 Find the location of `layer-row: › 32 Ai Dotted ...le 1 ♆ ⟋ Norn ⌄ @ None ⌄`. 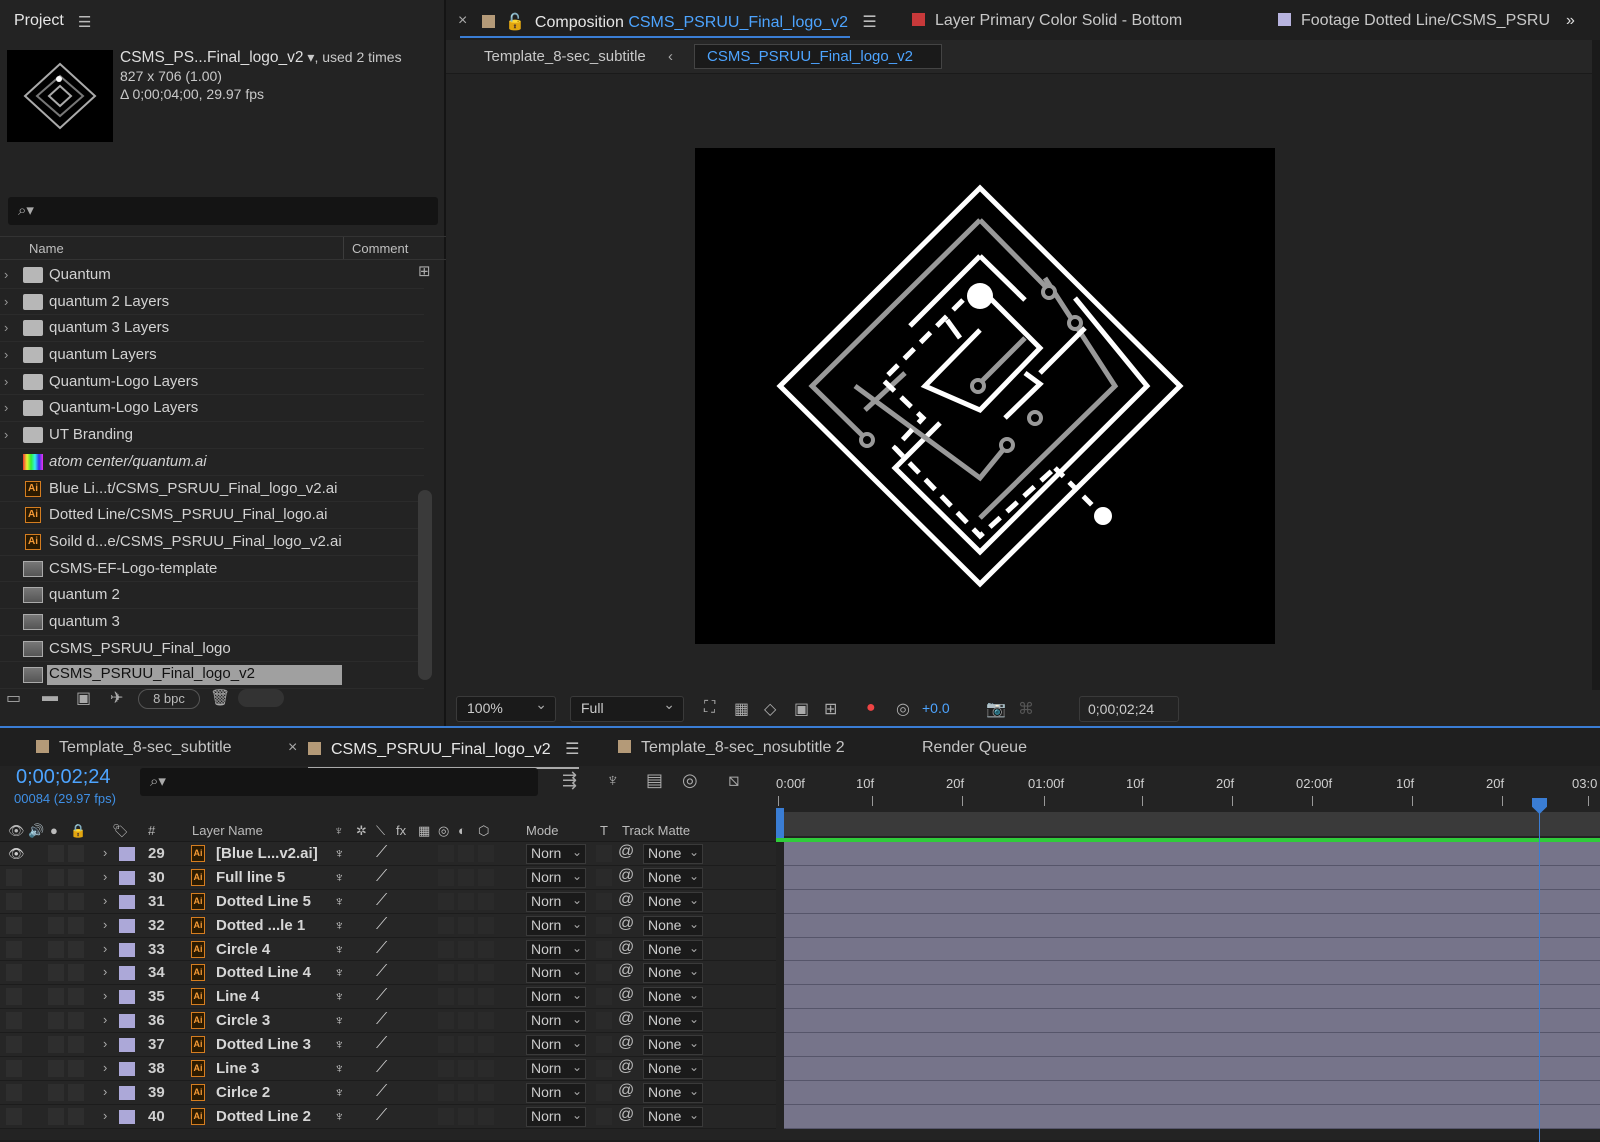

layer-row: › 32 Ai Dotted ...le 1 ♆ ⟋ Norn ⌄ @ None ⌄ is located at coordinates (388, 925).